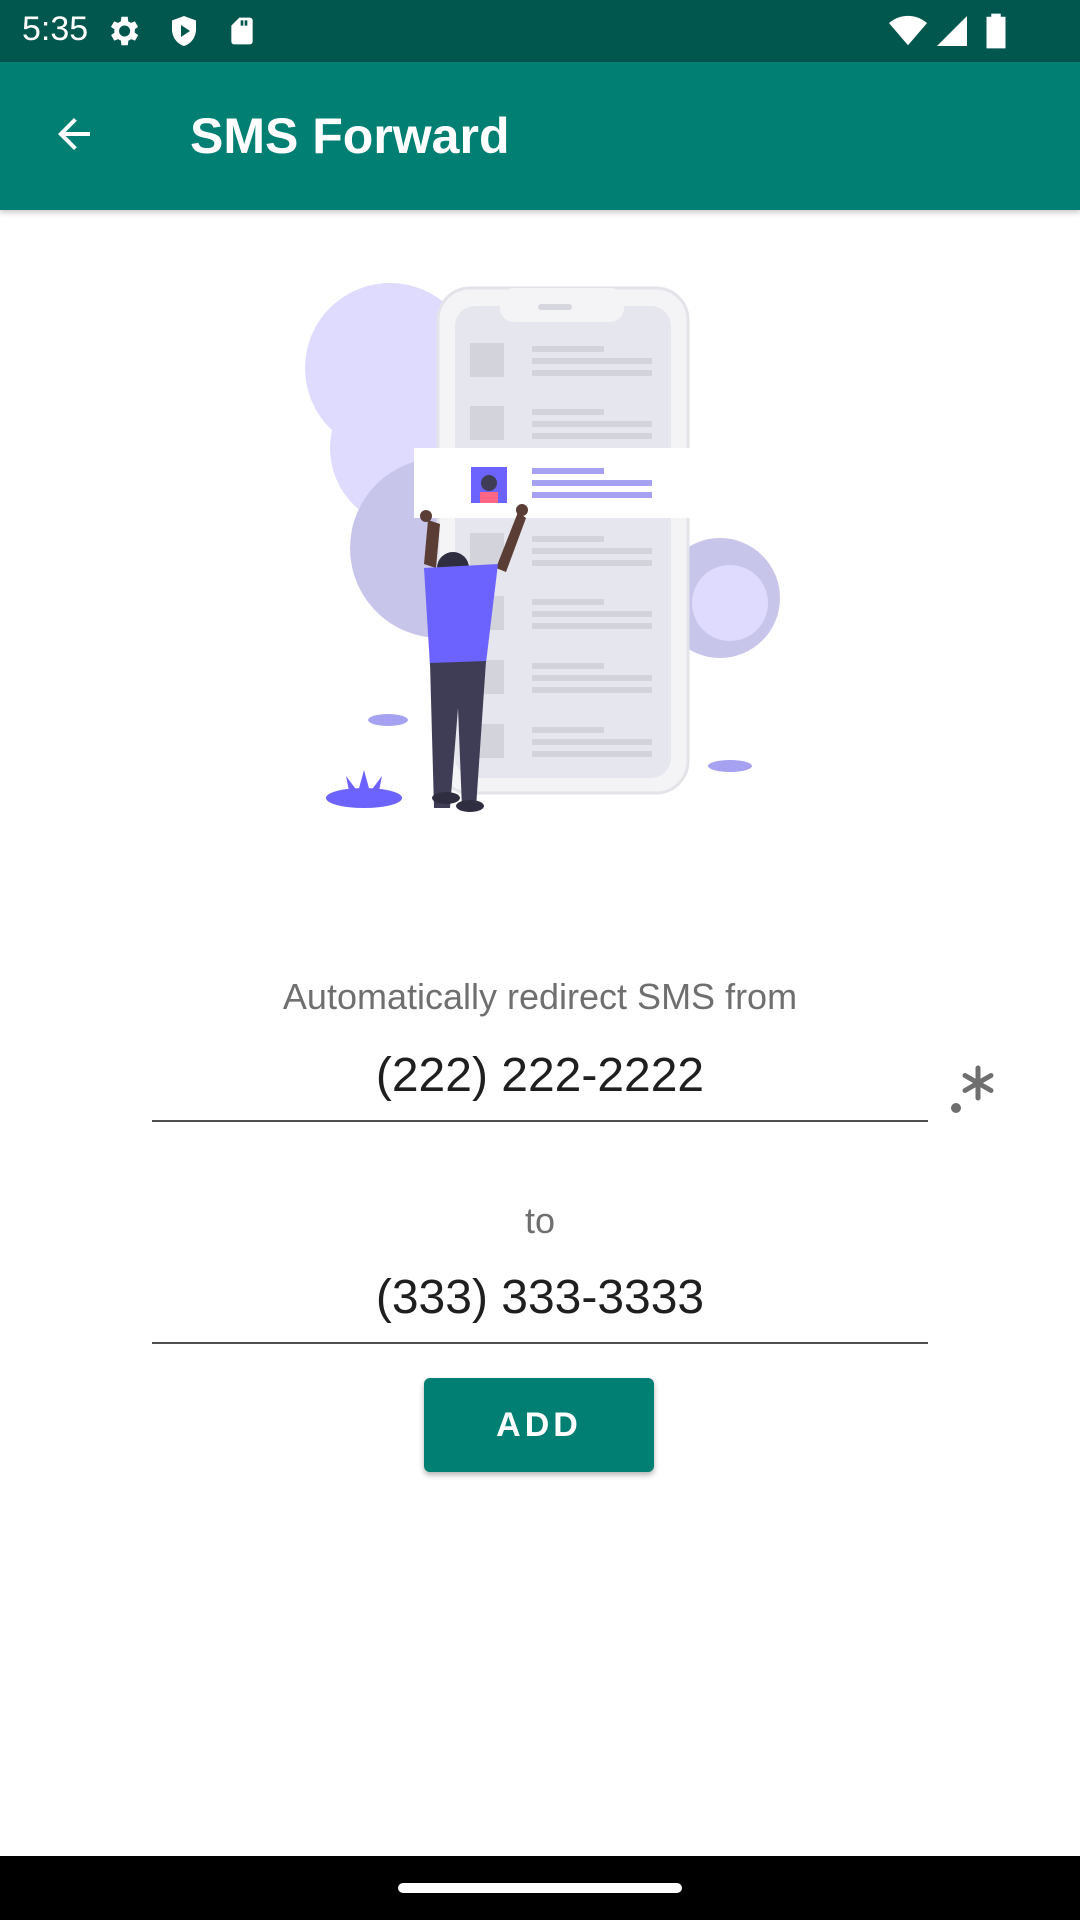 The height and width of the screenshot is (1920, 1080). Describe the element at coordinates (540, 1085) in the screenshot. I see `from-number-field: (222) 222-2222` at that location.